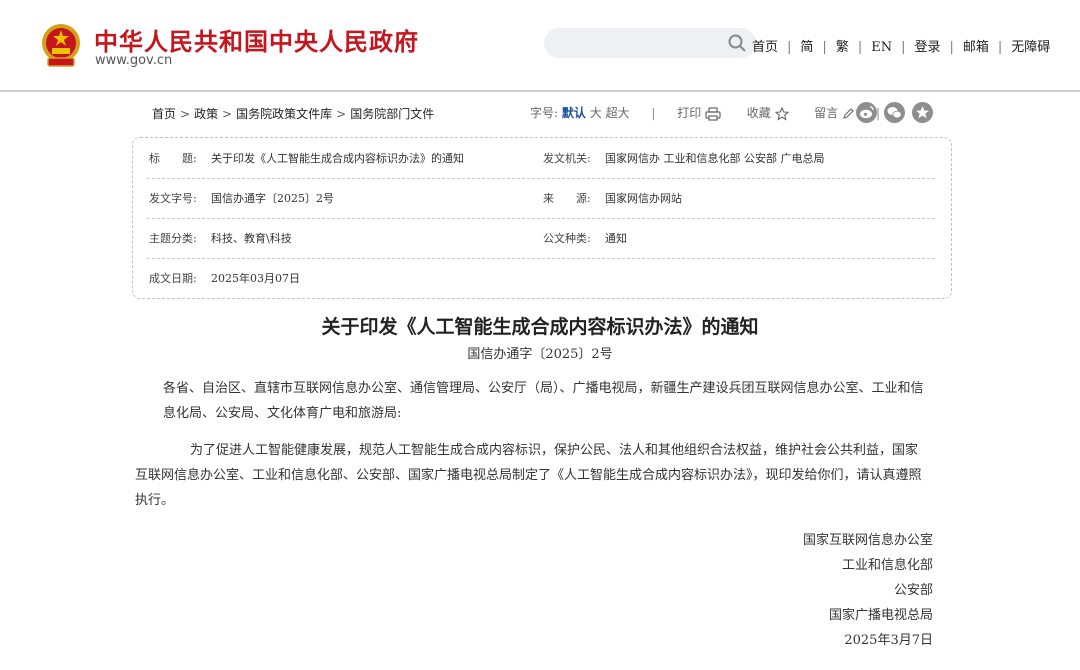  Describe the element at coordinates (164, 114) in the screenshot. I see `breadcrumb-home: 首页` at that location.